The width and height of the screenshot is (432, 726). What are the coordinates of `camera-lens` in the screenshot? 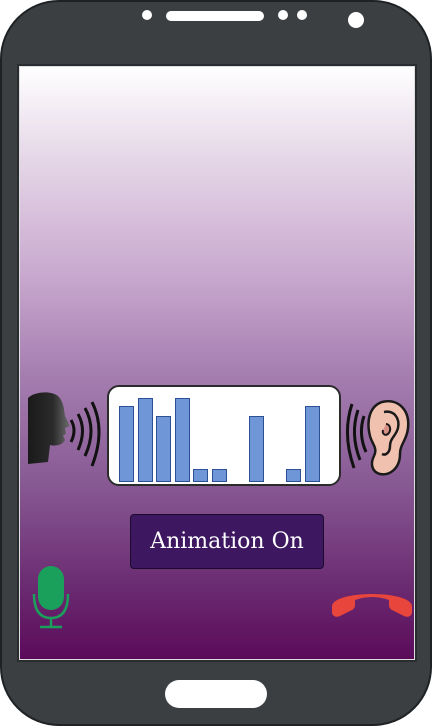 It's located at (356, 20).